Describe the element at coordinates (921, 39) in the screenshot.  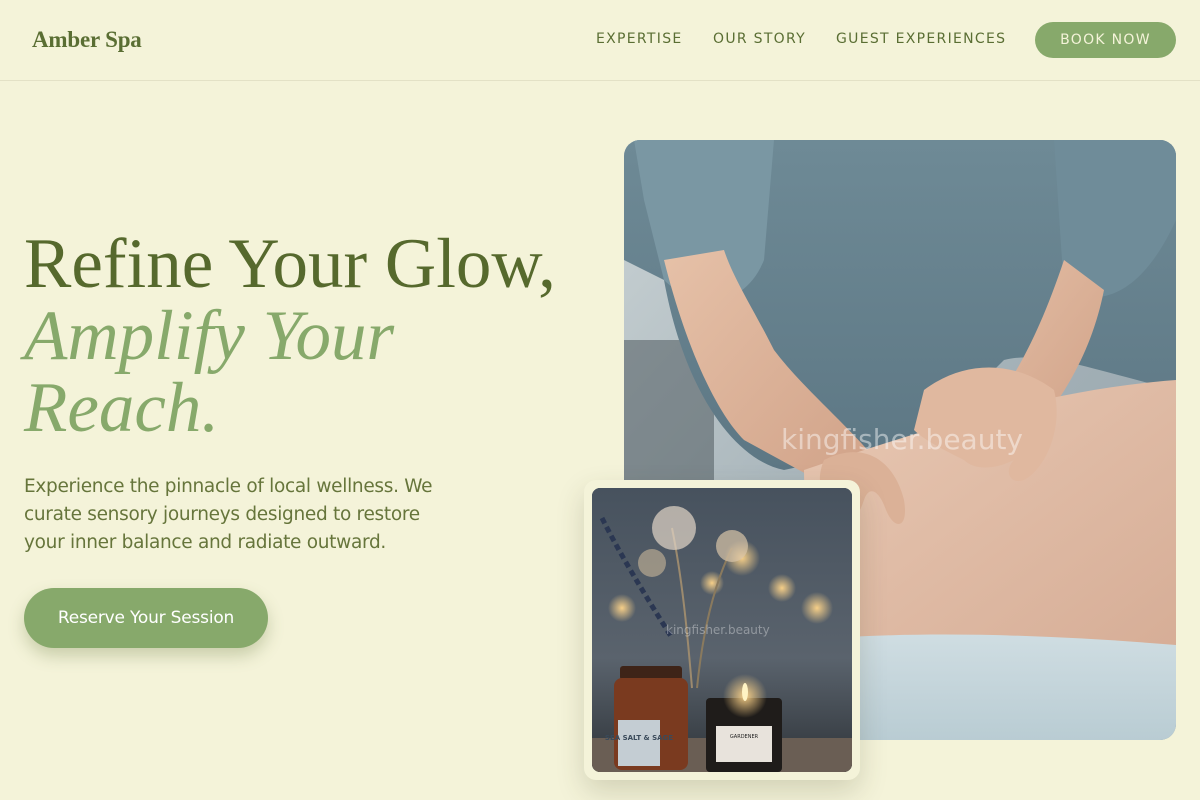
I see `nav-link-guest-experiences: GUEST EXPERIENCES` at that location.